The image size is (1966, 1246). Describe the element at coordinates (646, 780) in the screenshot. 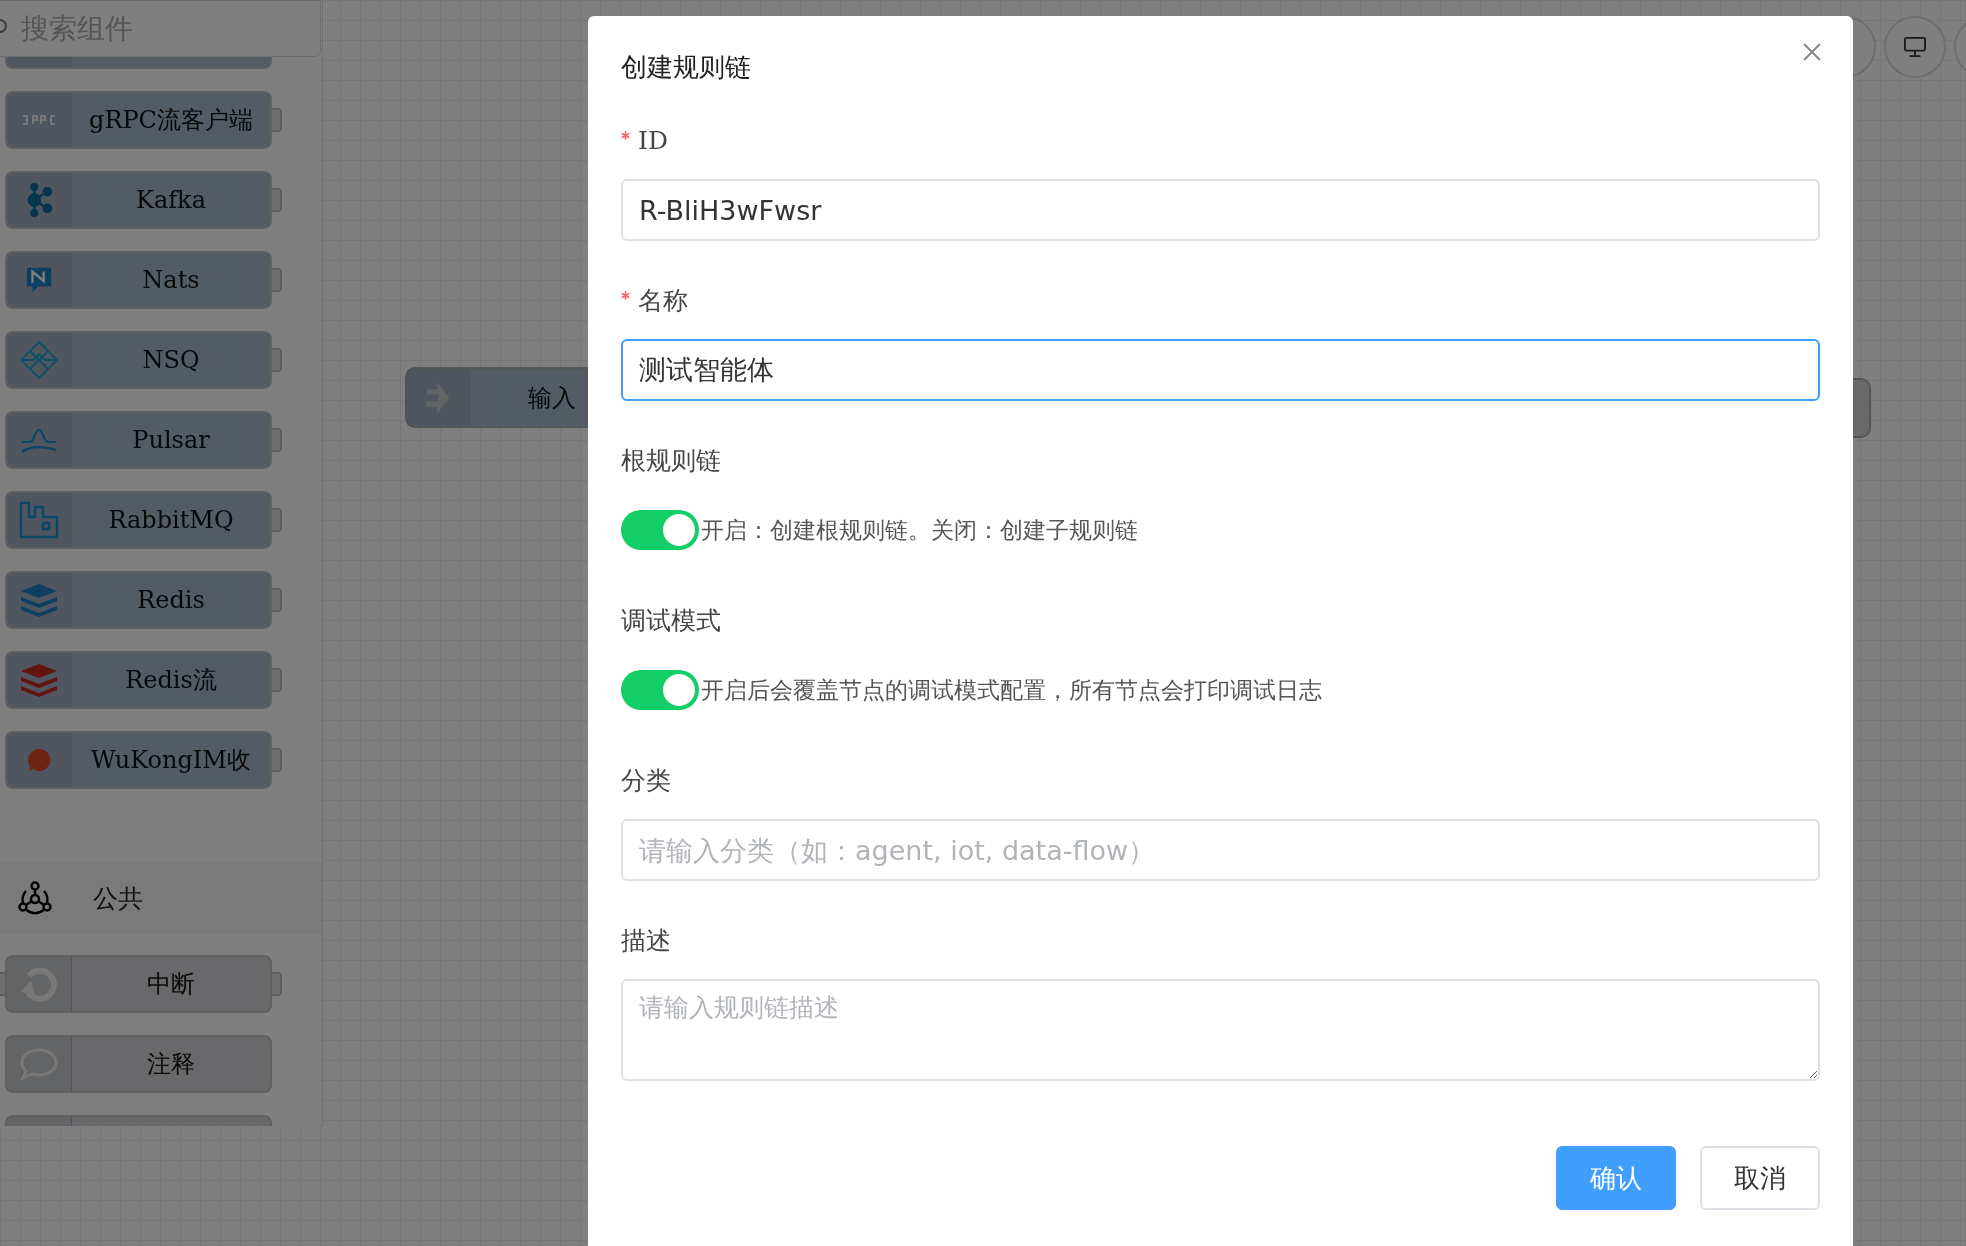

I see `field-label: 分类` at that location.